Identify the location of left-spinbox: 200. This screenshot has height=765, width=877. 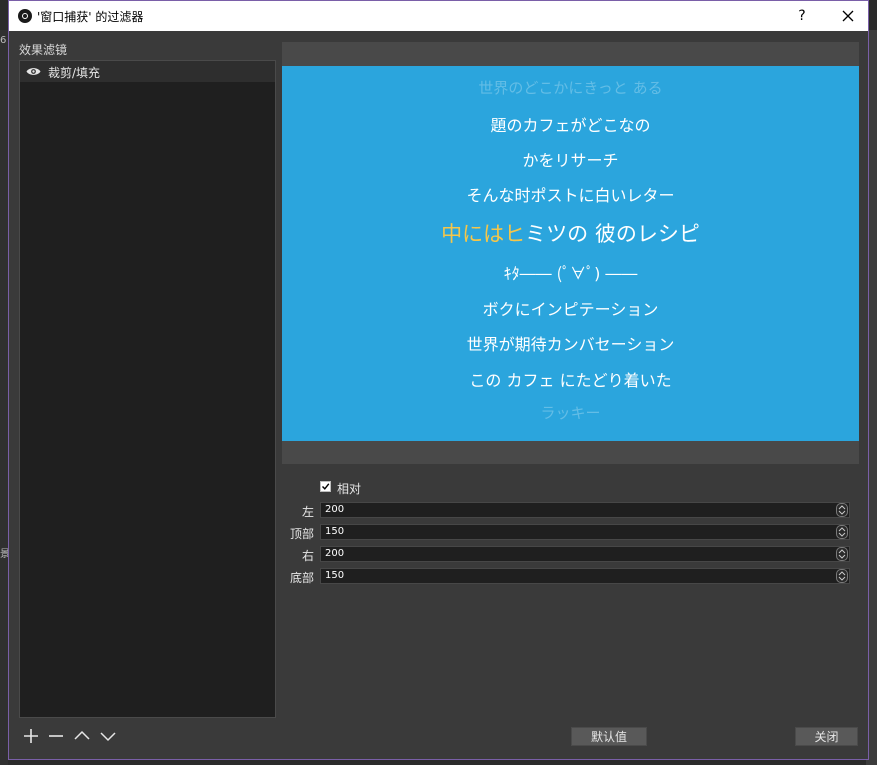
(585, 510).